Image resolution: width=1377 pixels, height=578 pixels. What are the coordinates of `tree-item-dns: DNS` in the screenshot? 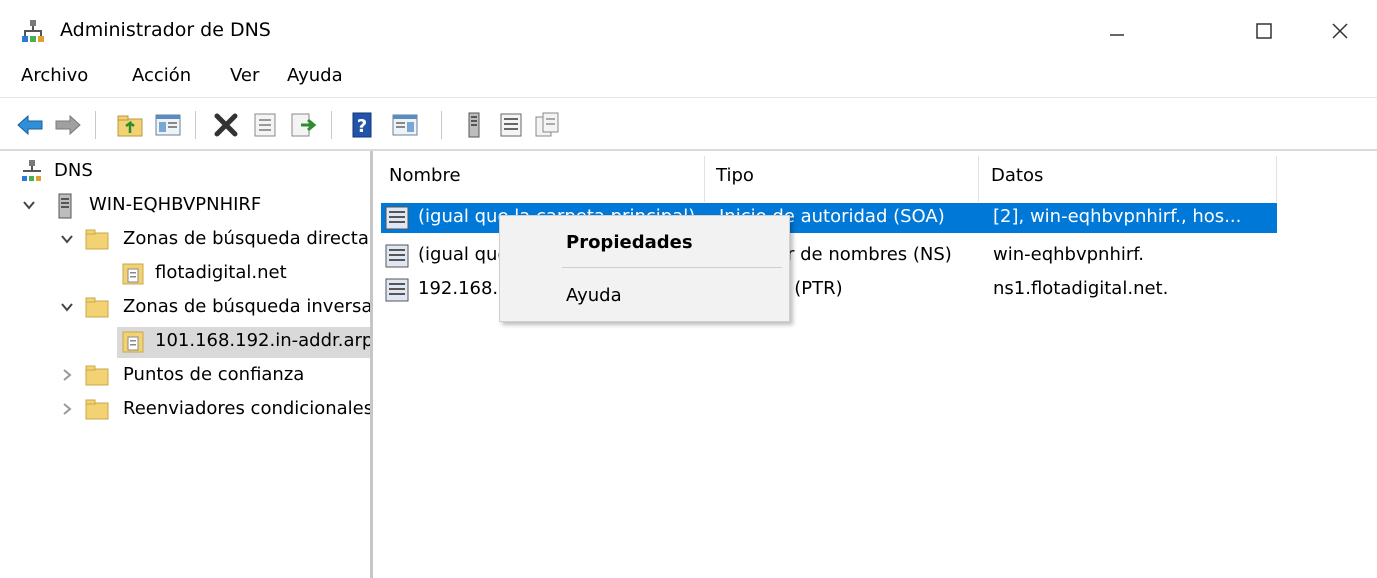 It's located at (185, 172).